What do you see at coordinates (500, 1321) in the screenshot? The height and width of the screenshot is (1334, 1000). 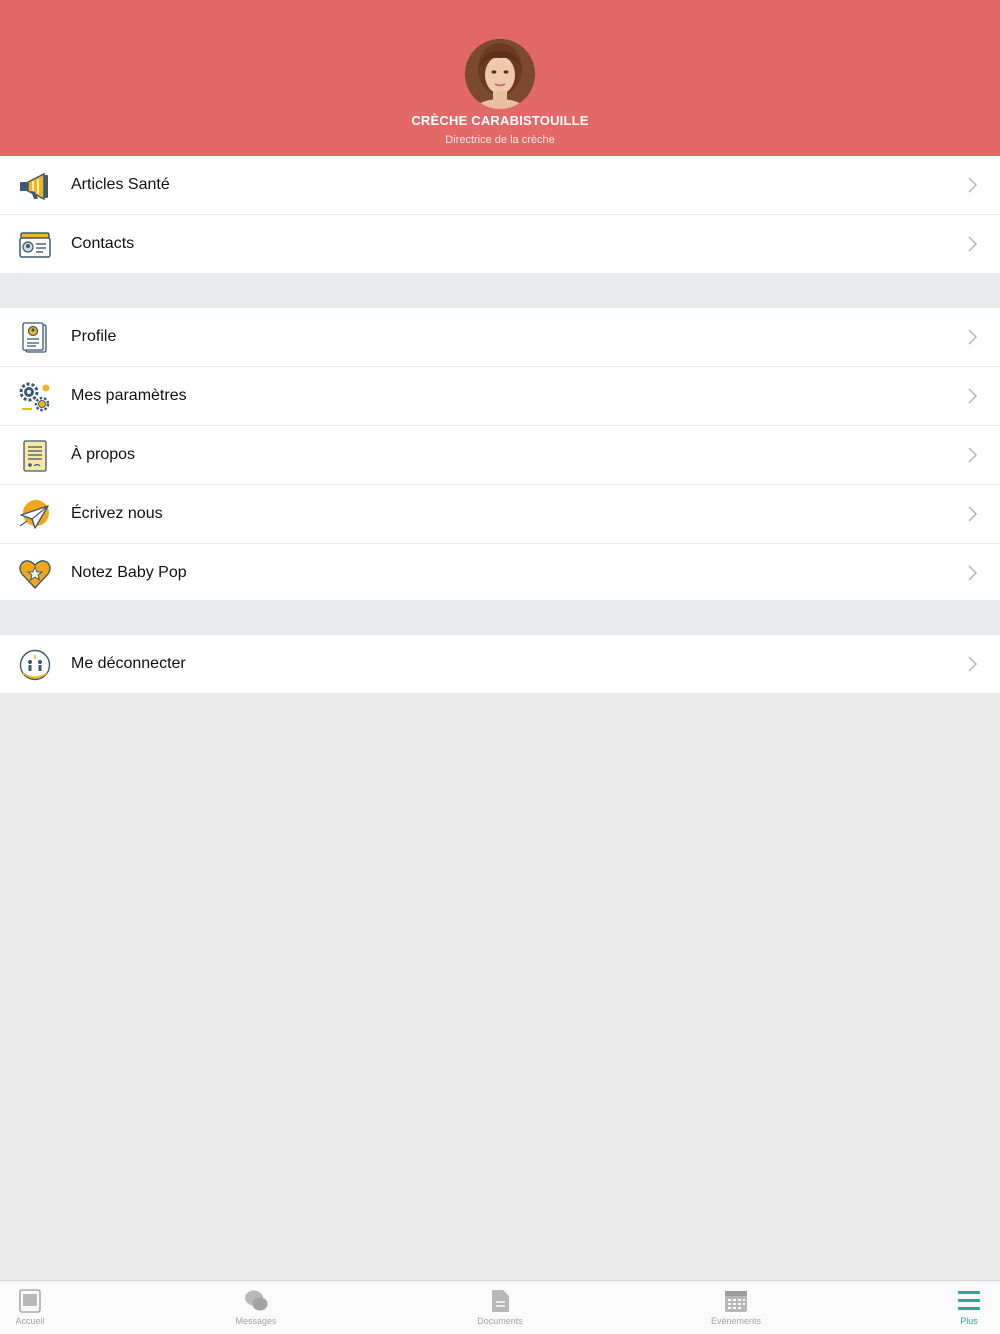 I see `tab-label: Documents` at bounding box center [500, 1321].